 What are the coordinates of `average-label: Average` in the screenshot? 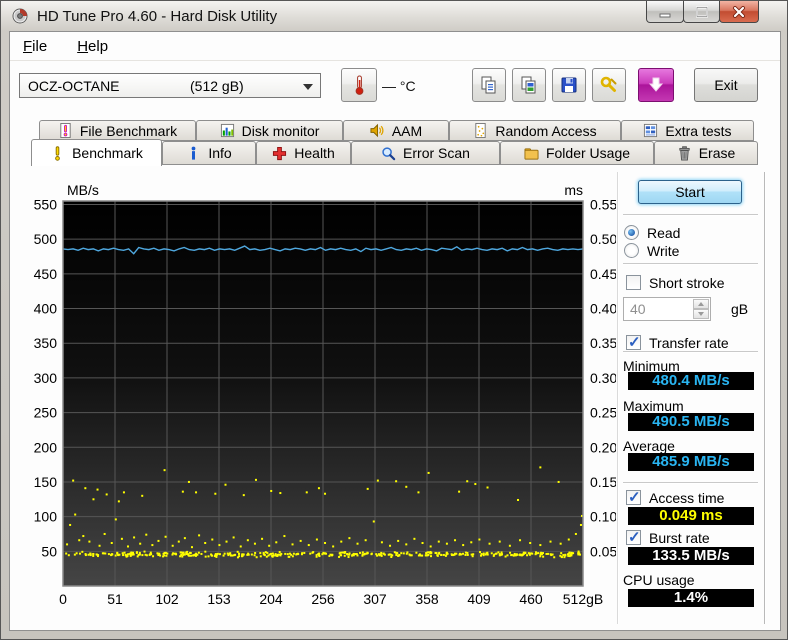 It's located at (649, 446).